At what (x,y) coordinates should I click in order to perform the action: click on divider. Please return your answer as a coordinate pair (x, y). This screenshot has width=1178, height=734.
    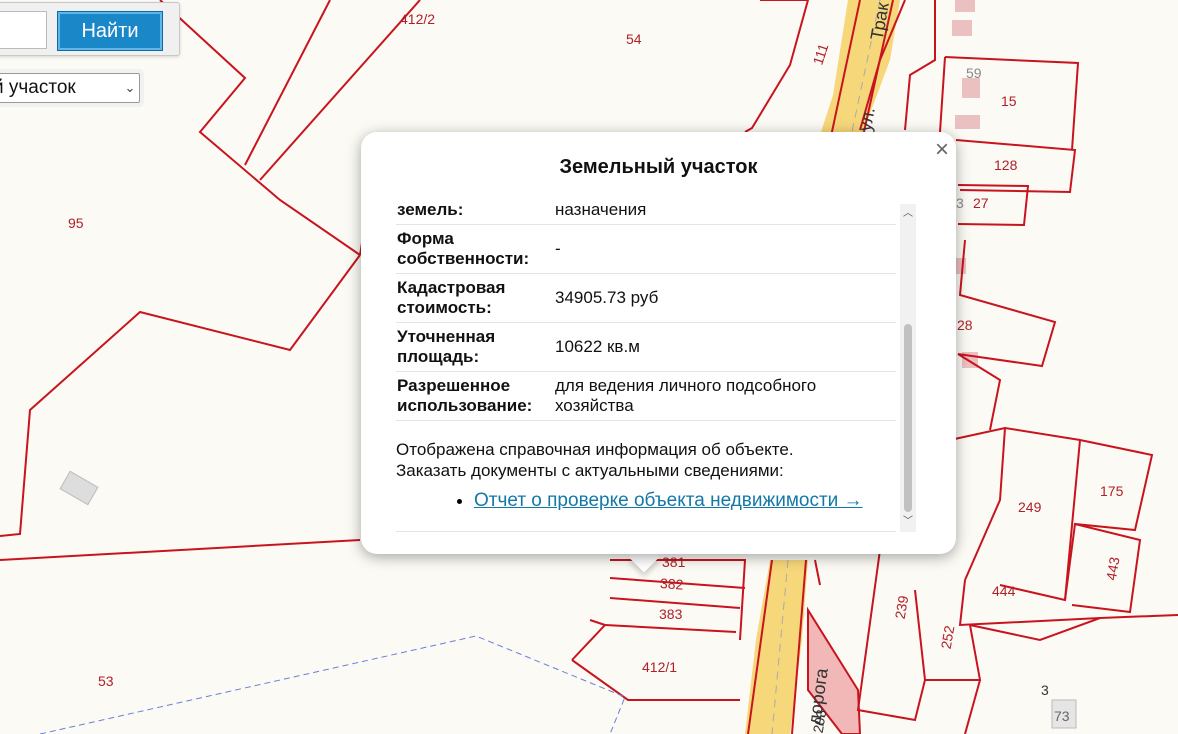
    Looking at the image, I should click on (646, 531).